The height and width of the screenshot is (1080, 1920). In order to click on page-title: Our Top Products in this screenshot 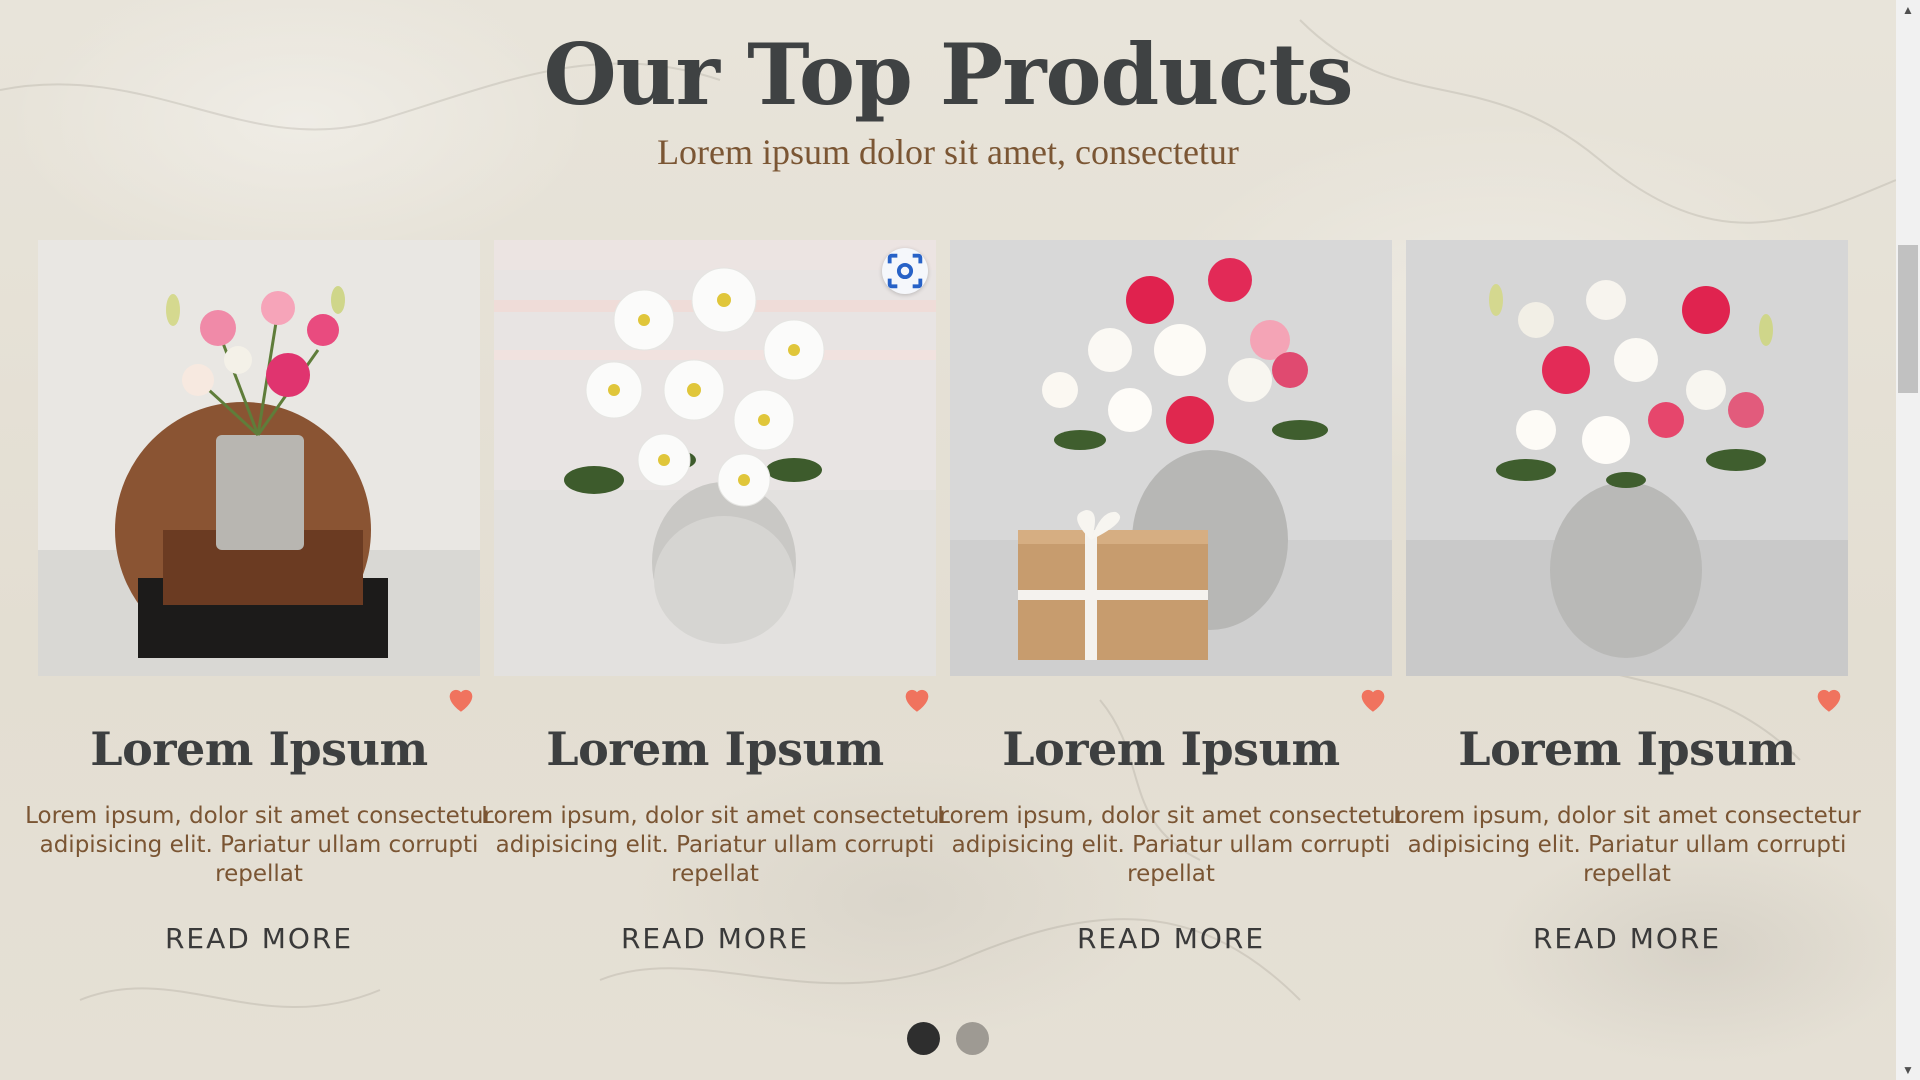, I will do `click(948, 74)`.